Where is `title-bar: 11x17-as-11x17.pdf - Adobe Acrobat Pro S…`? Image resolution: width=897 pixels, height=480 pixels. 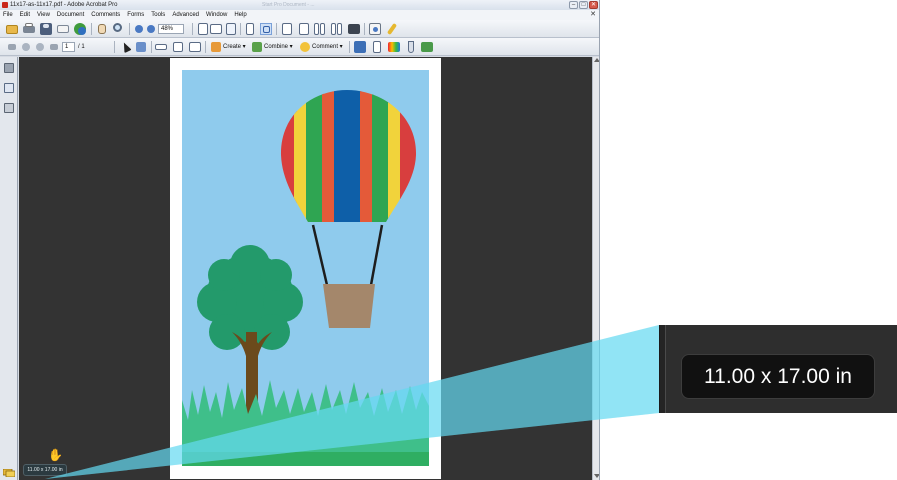 title-bar: 11x17-as-11x17.pdf - Adobe Acrobat Pro S… is located at coordinates (299, 5).